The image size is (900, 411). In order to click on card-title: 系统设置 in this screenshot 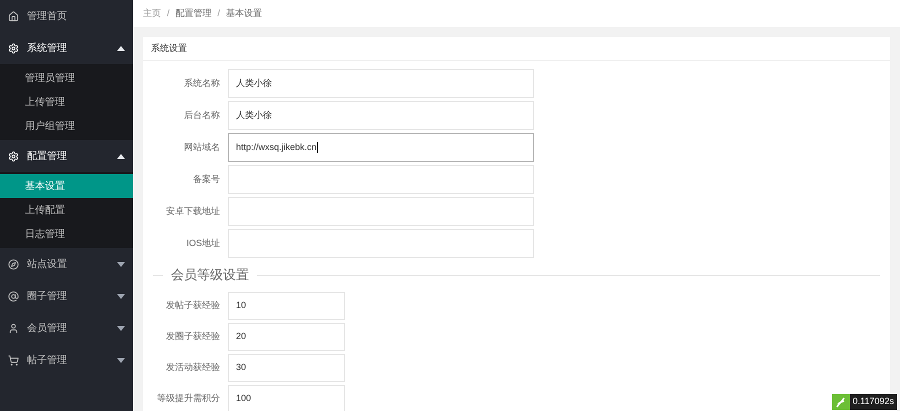, I will do `click(516, 49)`.